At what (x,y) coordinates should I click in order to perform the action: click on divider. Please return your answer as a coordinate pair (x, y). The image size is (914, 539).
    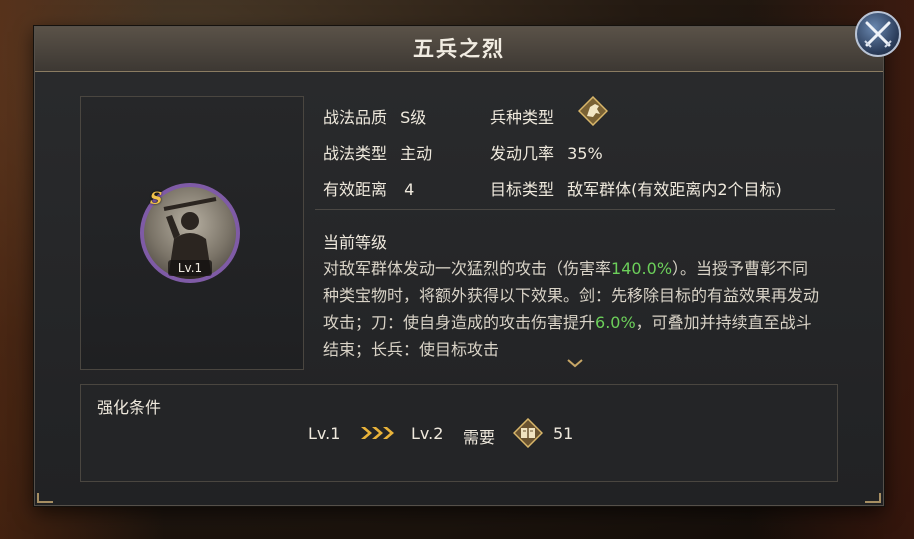
    Looking at the image, I should click on (575, 209).